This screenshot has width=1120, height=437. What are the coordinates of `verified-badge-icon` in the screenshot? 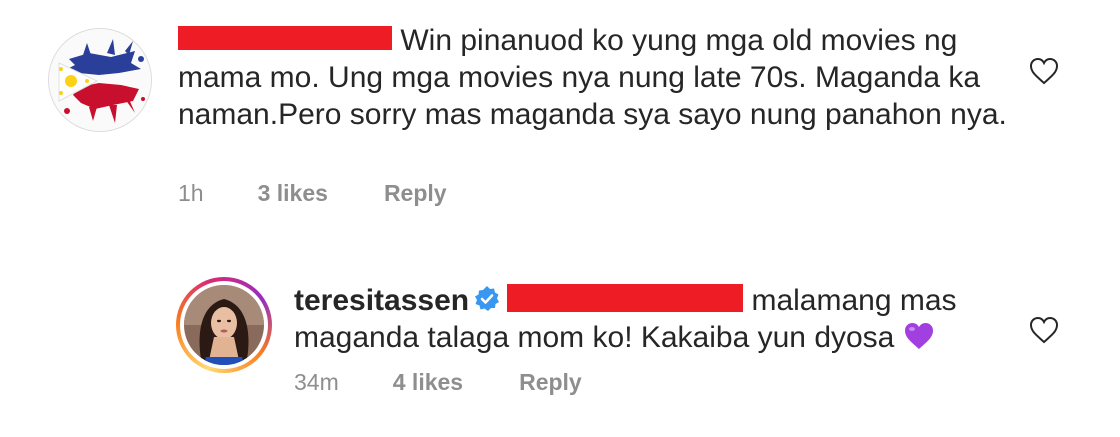 It's located at (487, 299).